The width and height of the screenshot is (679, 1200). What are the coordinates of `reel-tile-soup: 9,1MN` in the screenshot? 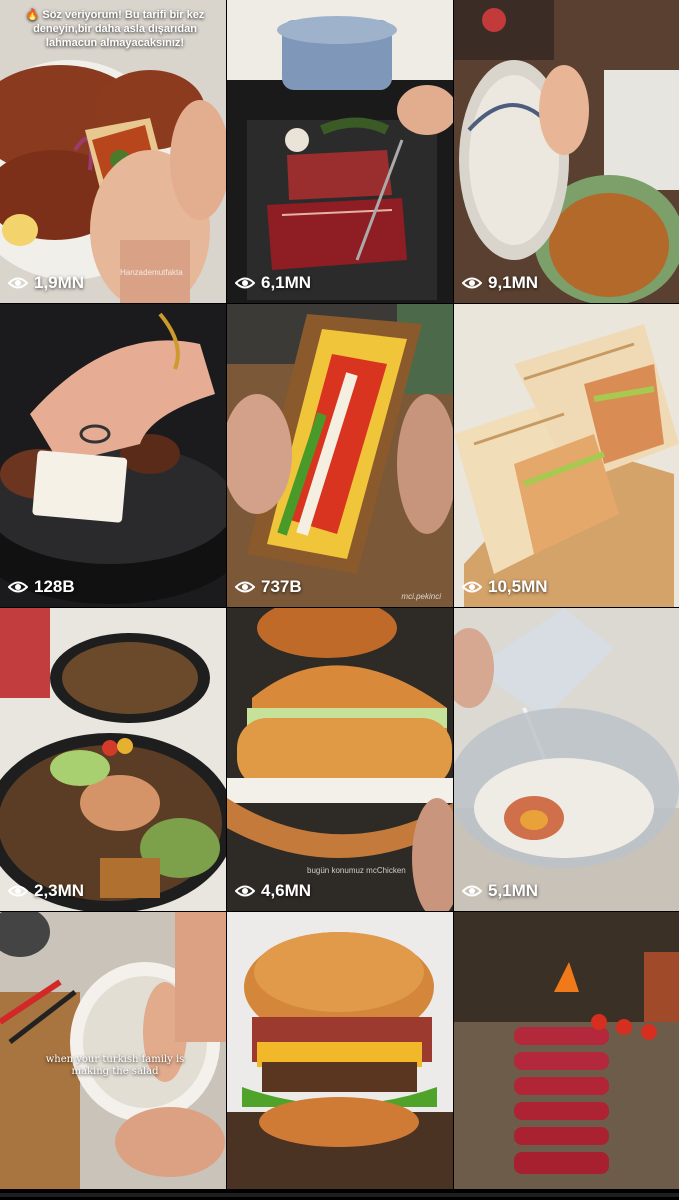 It's located at (566, 151).